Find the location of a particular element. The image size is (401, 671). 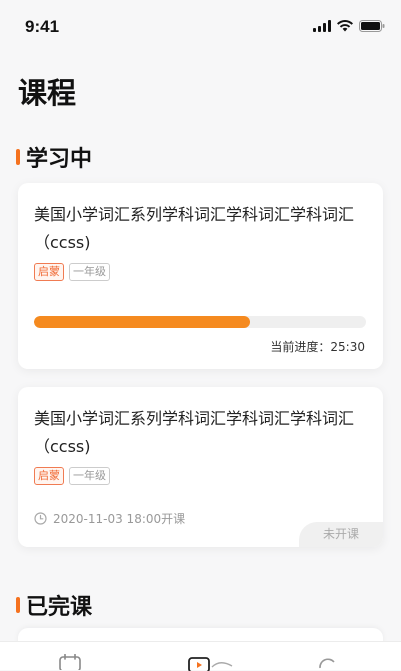

refresh-icon is located at coordinates (327, 662).